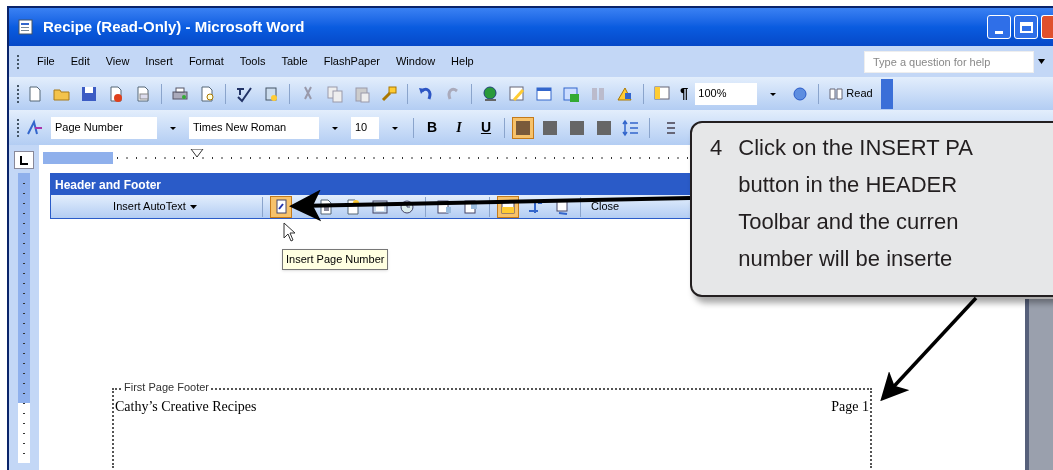 The width and height of the screenshot is (1053, 470). I want to click on toolbar-options-icon, so click(886, 93).